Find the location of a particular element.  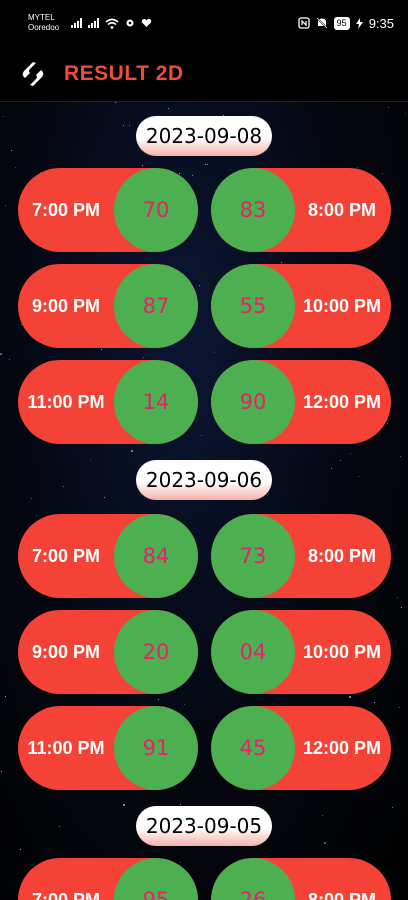

result-card: 55 10:00 PM is located at coordinates (301, 306).